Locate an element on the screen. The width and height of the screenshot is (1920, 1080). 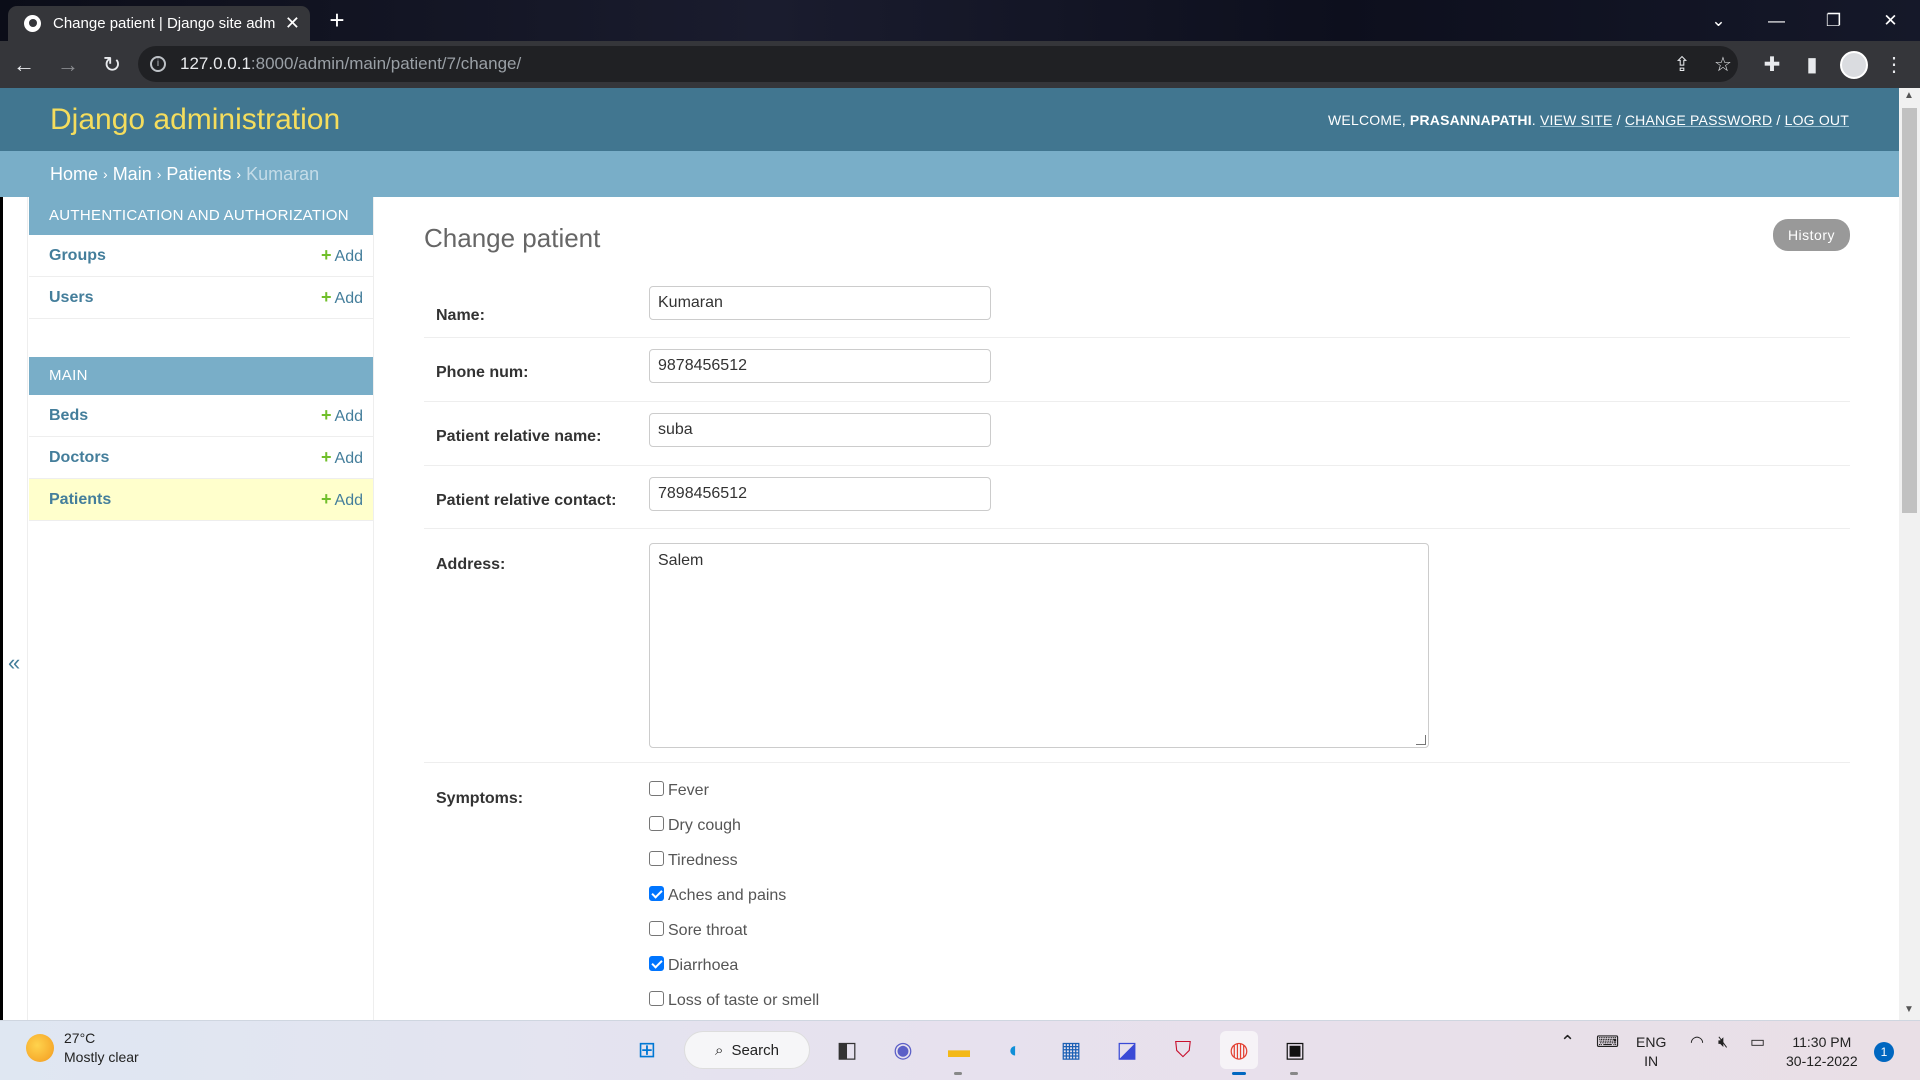
bookmark-star-icon: ☆ is located at coordinates (1723, 64).